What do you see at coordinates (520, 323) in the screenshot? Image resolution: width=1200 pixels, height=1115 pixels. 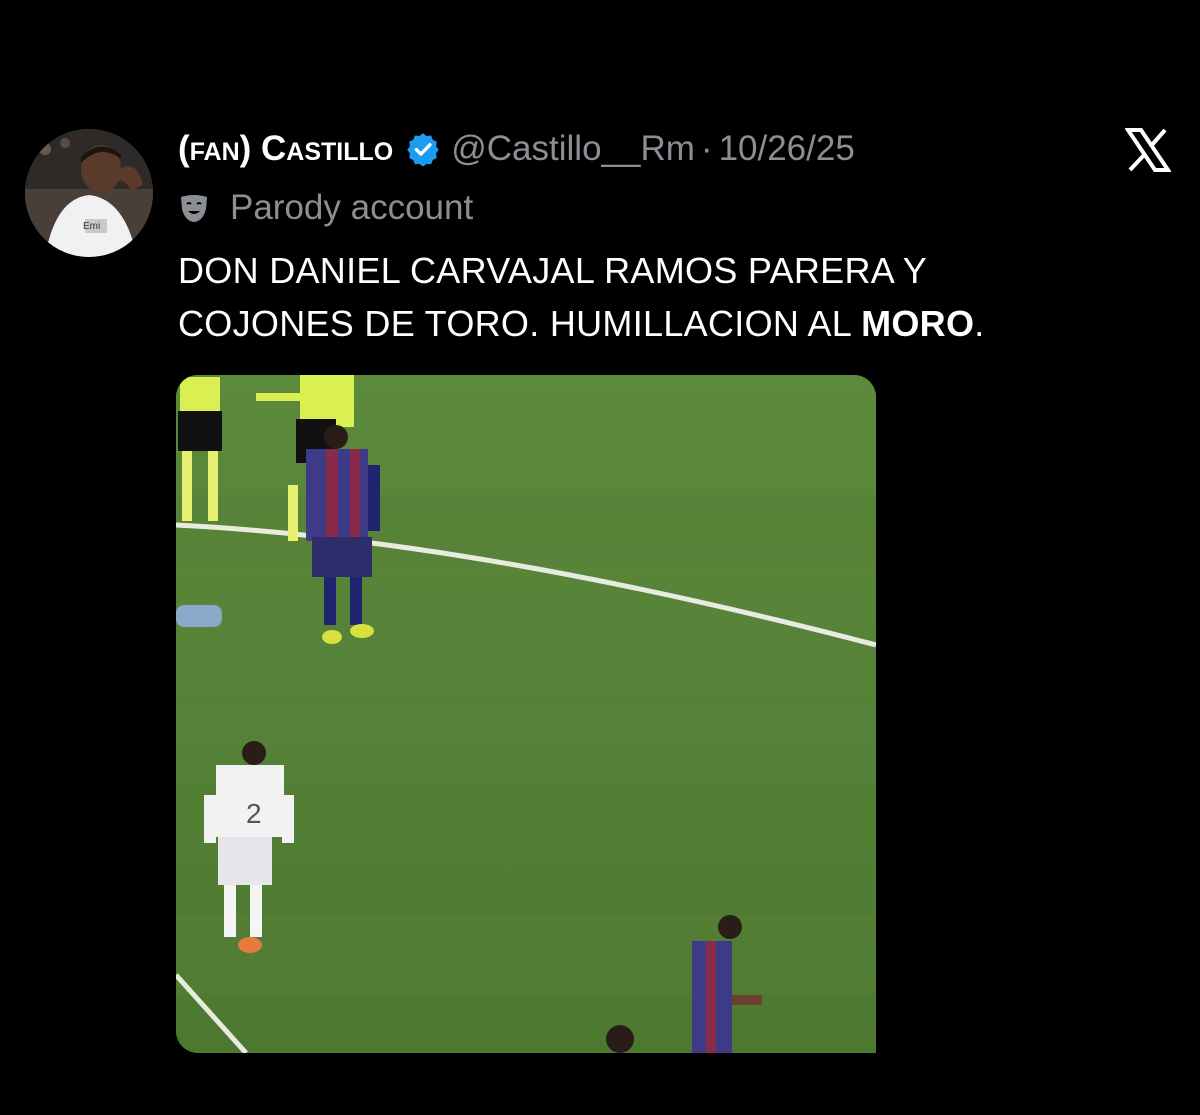 I see `tweet-text-line-2-plain: COJONES DE TORO. HUMILLACION AL` at bounding box center [520, 323].